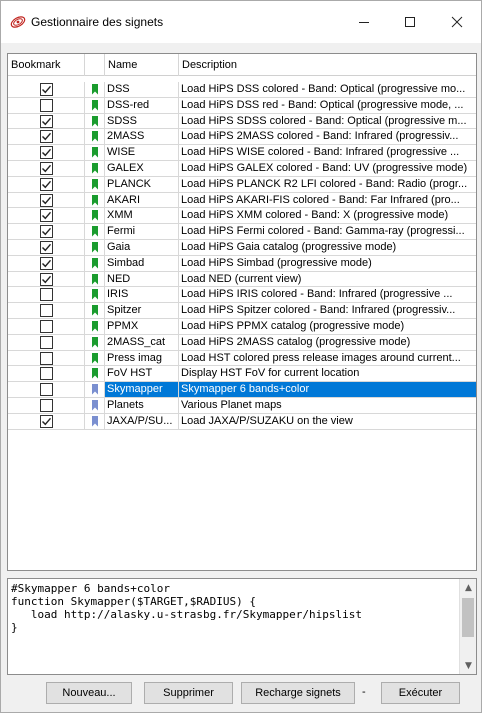 The image size is (482, 713). I want to click on column-header-icon, so click(95, 65).